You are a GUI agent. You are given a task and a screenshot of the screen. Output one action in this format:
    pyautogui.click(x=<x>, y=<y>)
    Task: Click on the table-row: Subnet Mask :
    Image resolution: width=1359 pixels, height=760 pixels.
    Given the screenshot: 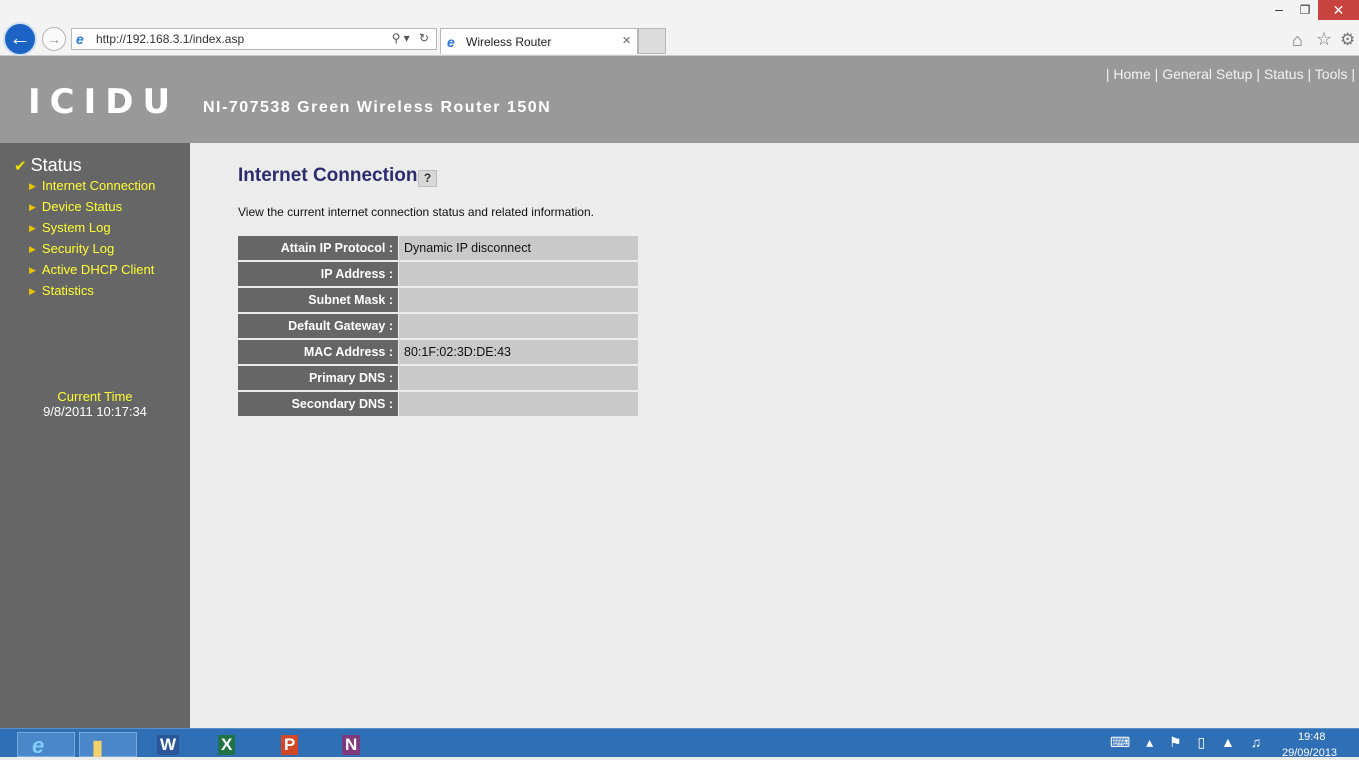 What is the action you would take?
    pyautogui.click(x=438, y=300)
    